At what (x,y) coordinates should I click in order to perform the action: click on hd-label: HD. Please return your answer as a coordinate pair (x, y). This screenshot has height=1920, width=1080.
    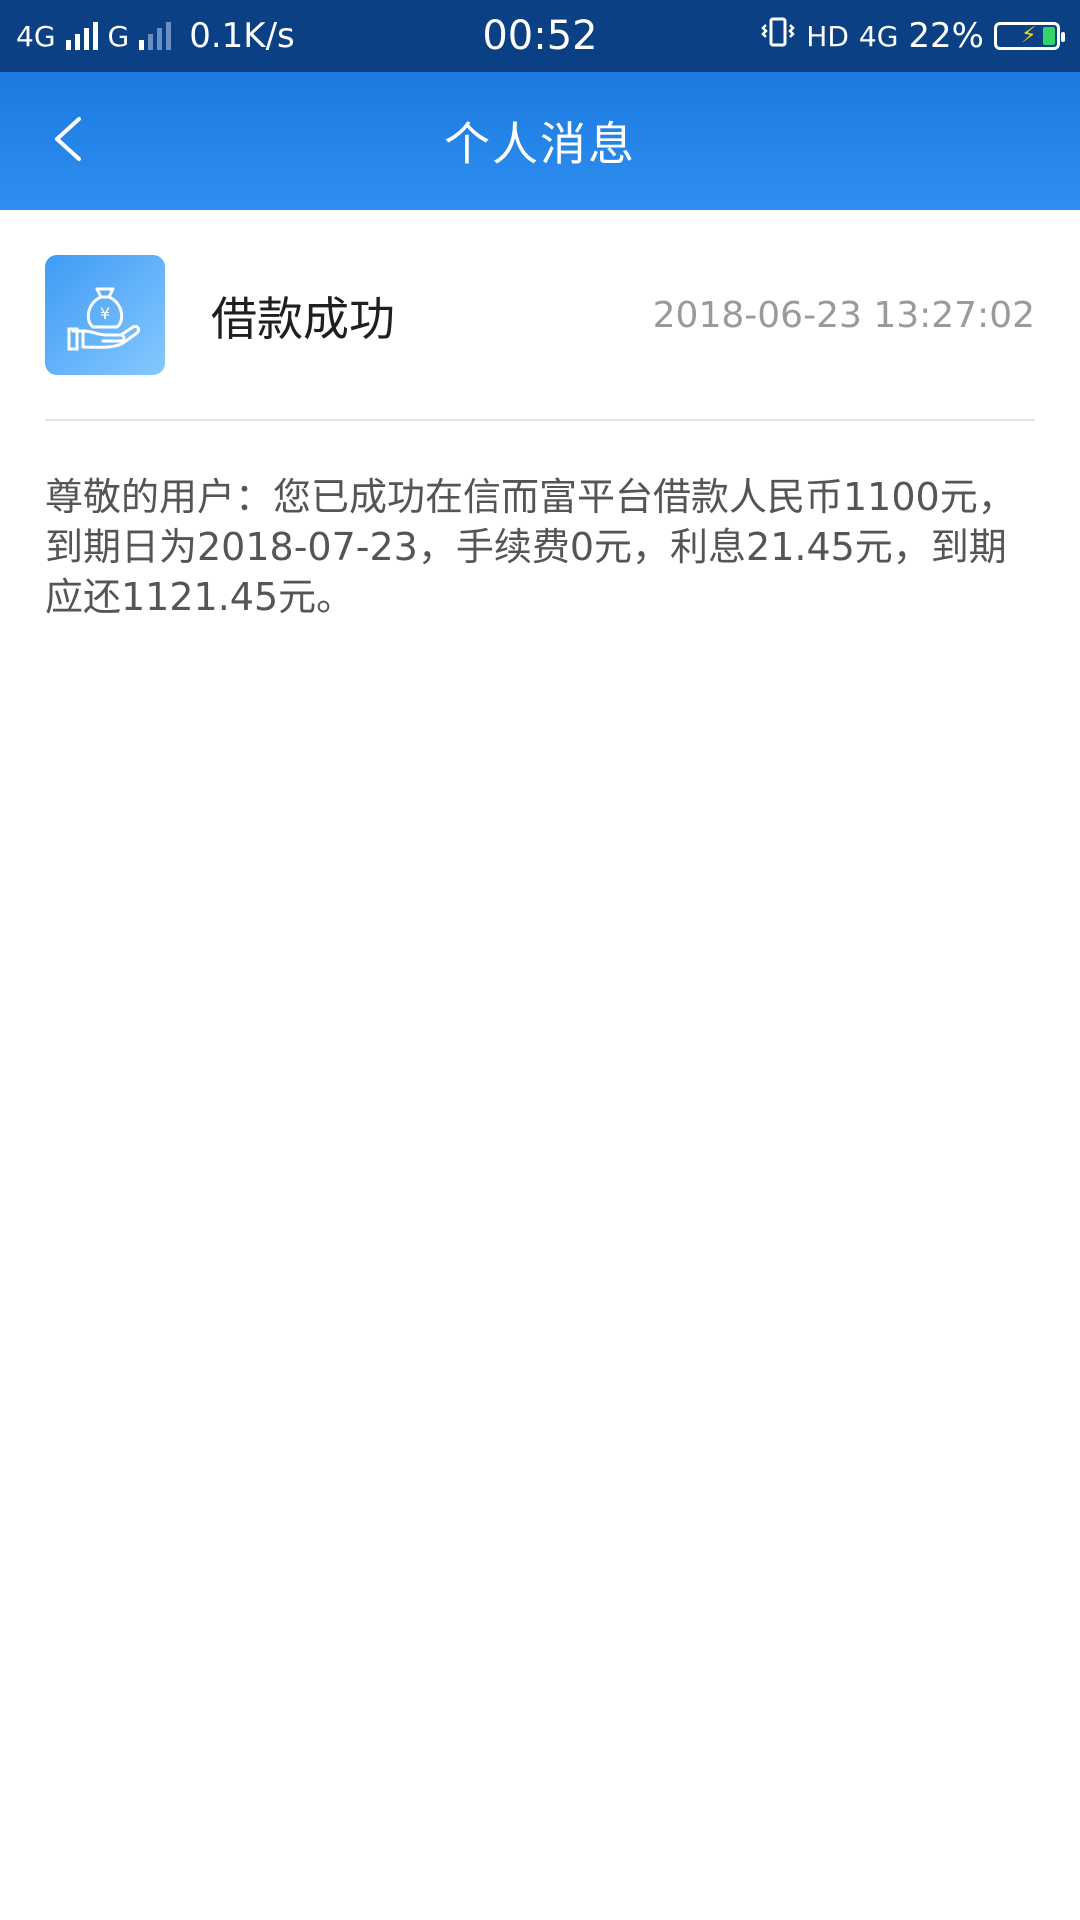
    Looking at the image, I should click on (827, 36).